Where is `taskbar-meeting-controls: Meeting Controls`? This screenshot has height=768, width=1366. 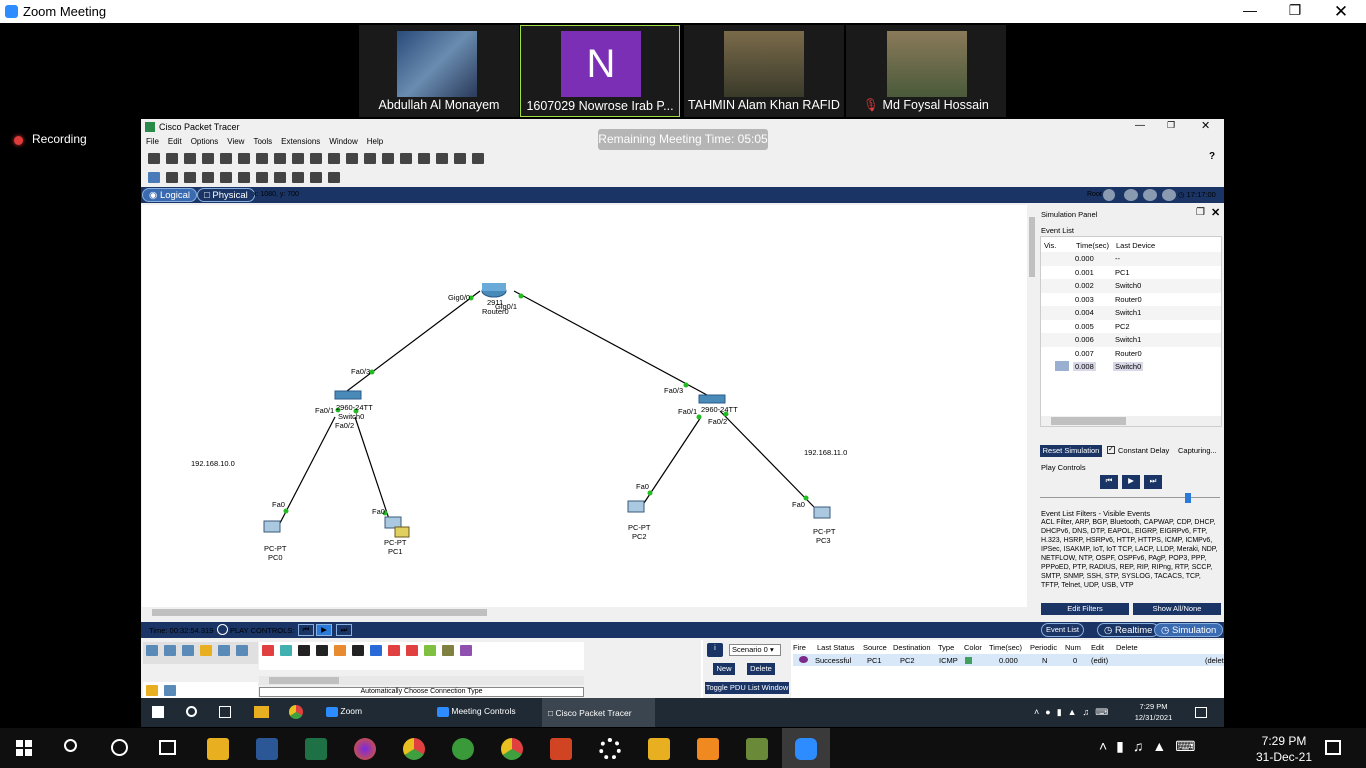 taskbar-meeting-controls: Meeting Controls is located at coordinates (476, 712).